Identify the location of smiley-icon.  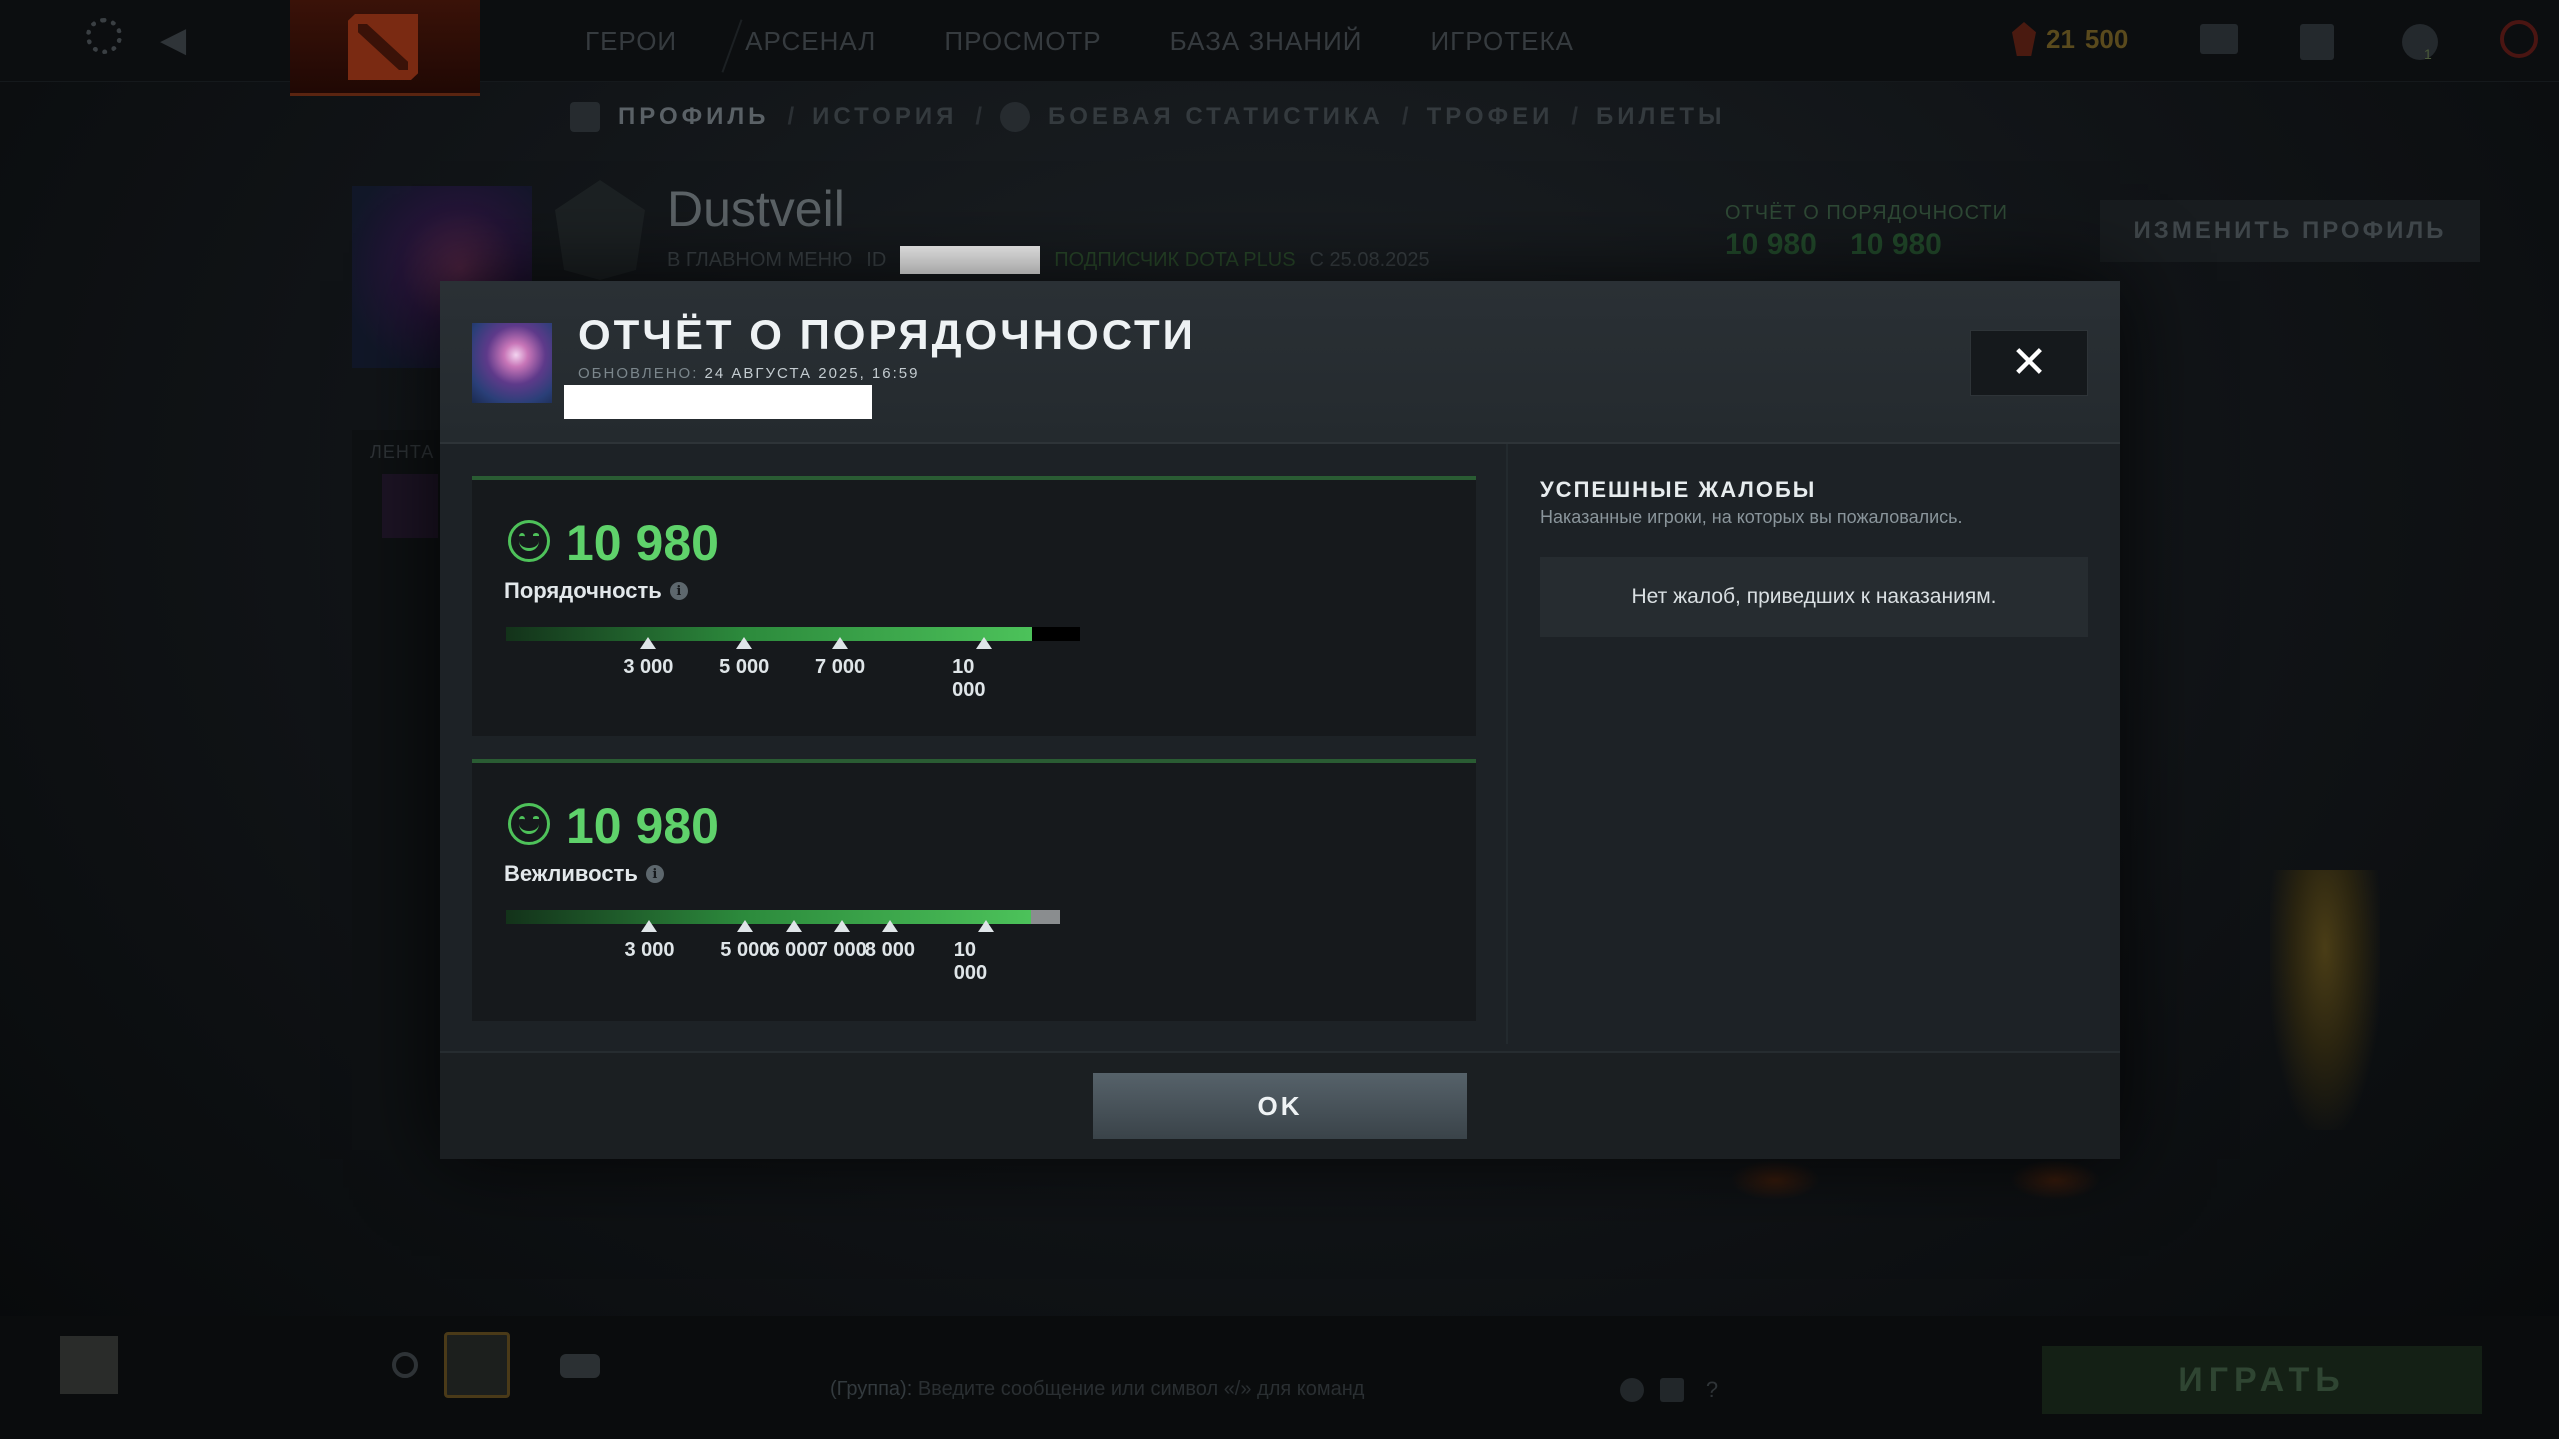
(529, 541).